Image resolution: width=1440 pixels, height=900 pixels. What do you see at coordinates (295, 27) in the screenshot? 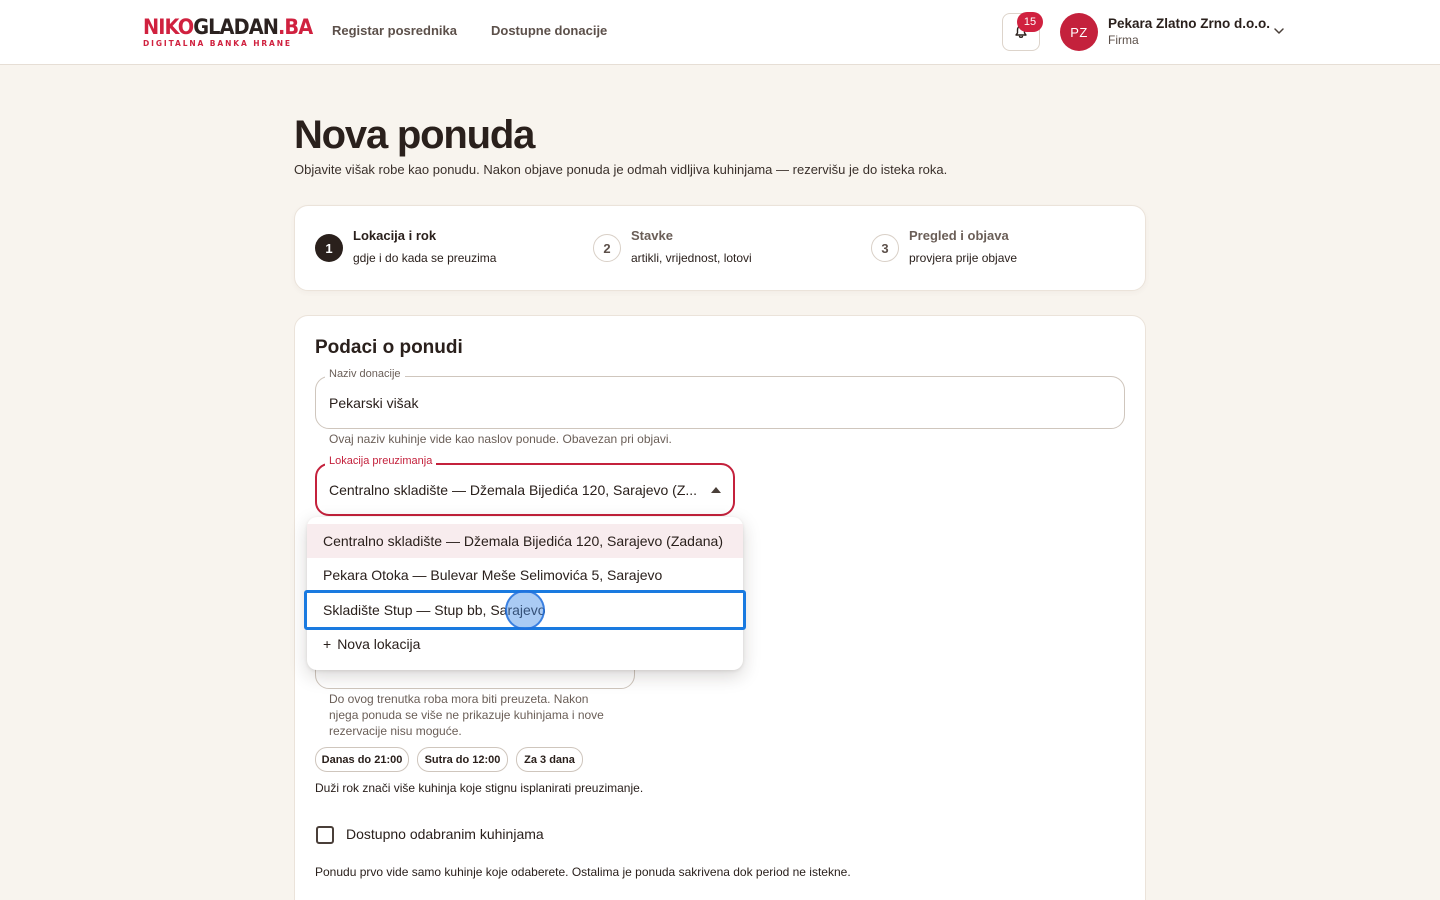
I see `logo-text-ba: .BA` at bounding box center [295, 27].